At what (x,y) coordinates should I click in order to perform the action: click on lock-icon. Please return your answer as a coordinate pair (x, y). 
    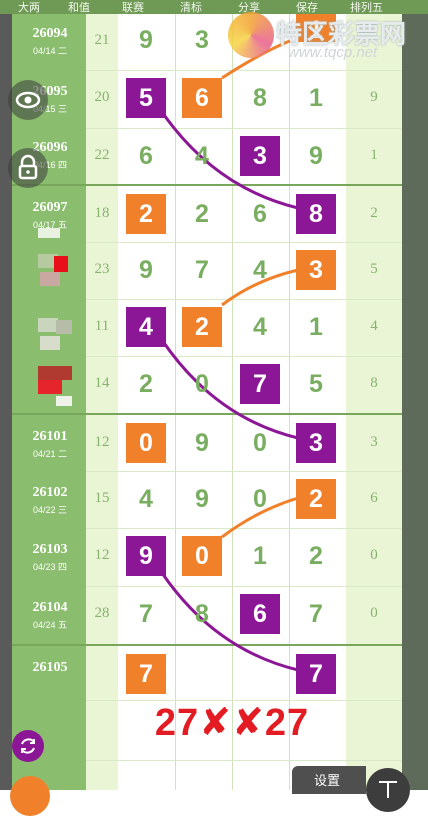
    Looking at the image, I should click on (28, 167).